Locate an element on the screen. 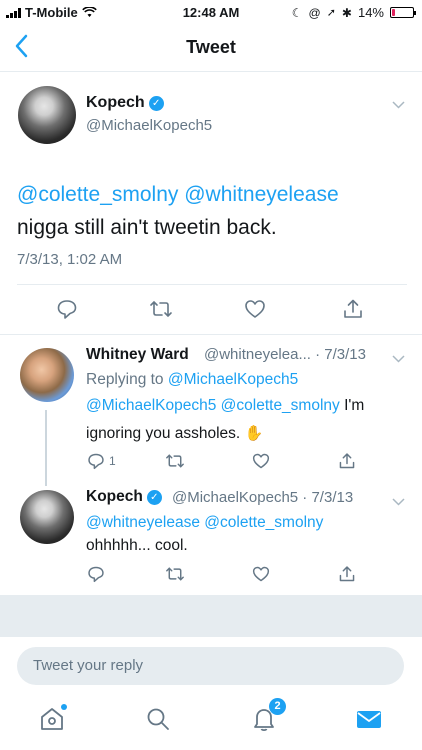 This screenshot has height=750, width=422. reply-input: Tweet your reply is located at coordinates (210, 666).